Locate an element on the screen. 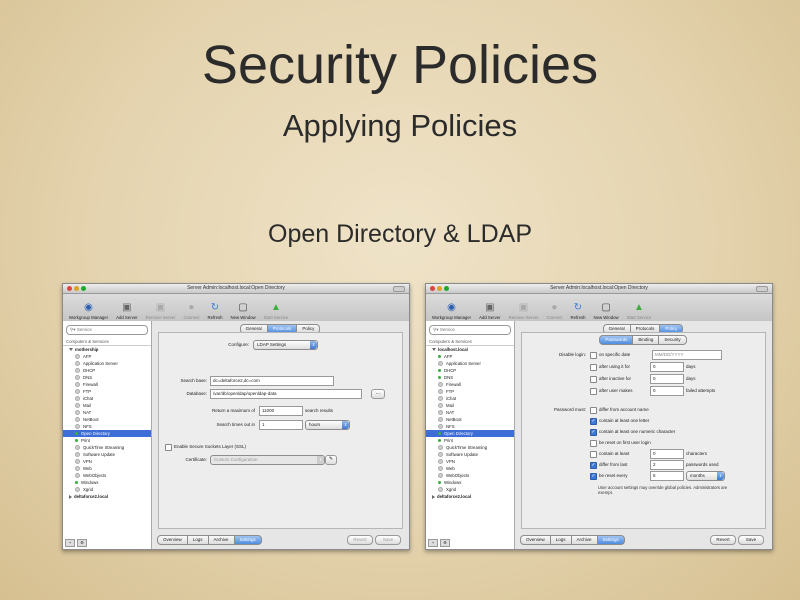  search-time-field: 1 is located at coordinates (281, 425).